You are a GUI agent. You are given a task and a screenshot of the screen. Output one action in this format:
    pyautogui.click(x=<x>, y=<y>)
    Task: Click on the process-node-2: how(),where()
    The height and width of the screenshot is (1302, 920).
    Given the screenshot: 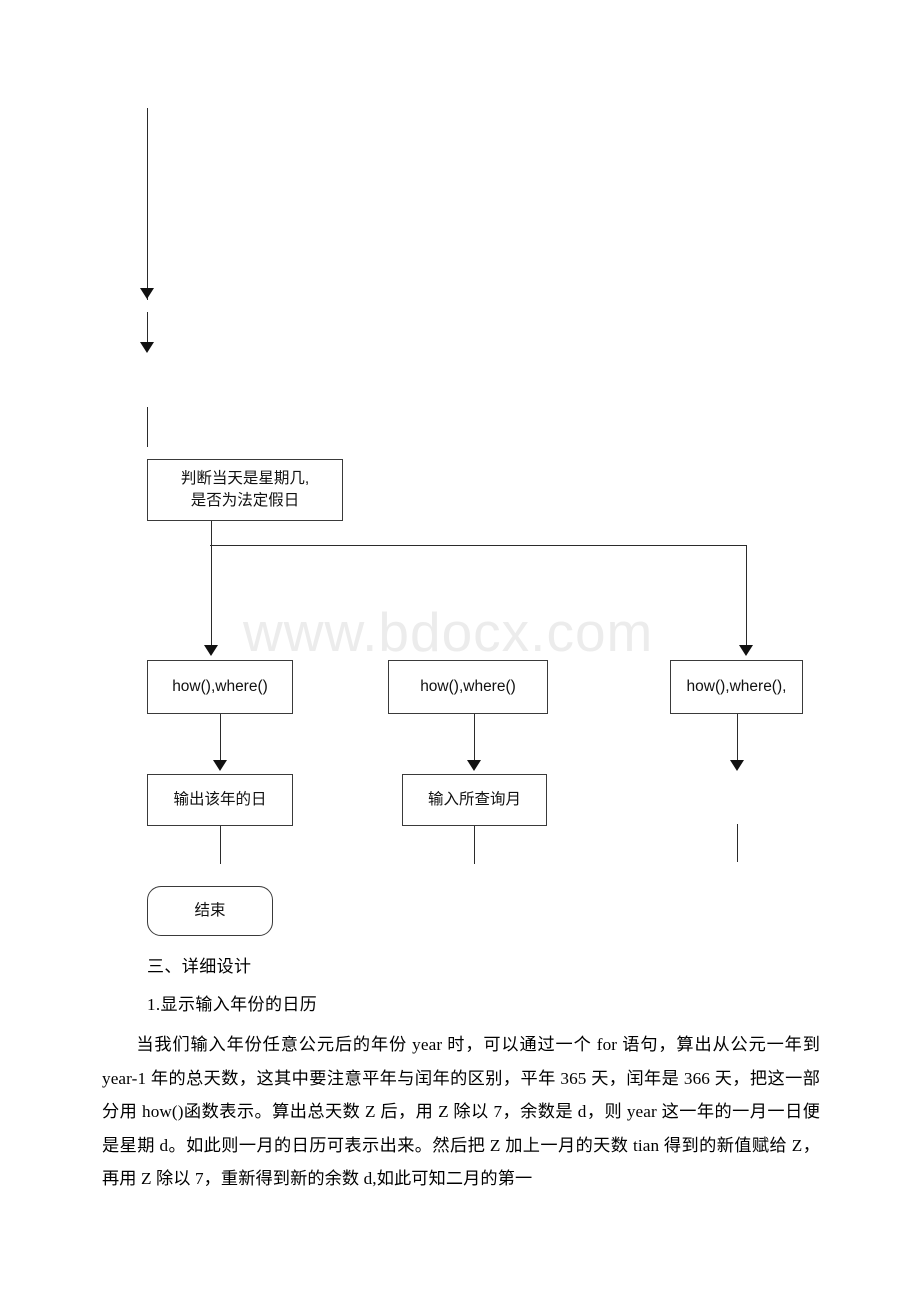 What is the action you would take?
    pyautogui.click(x=468, y=687)
    